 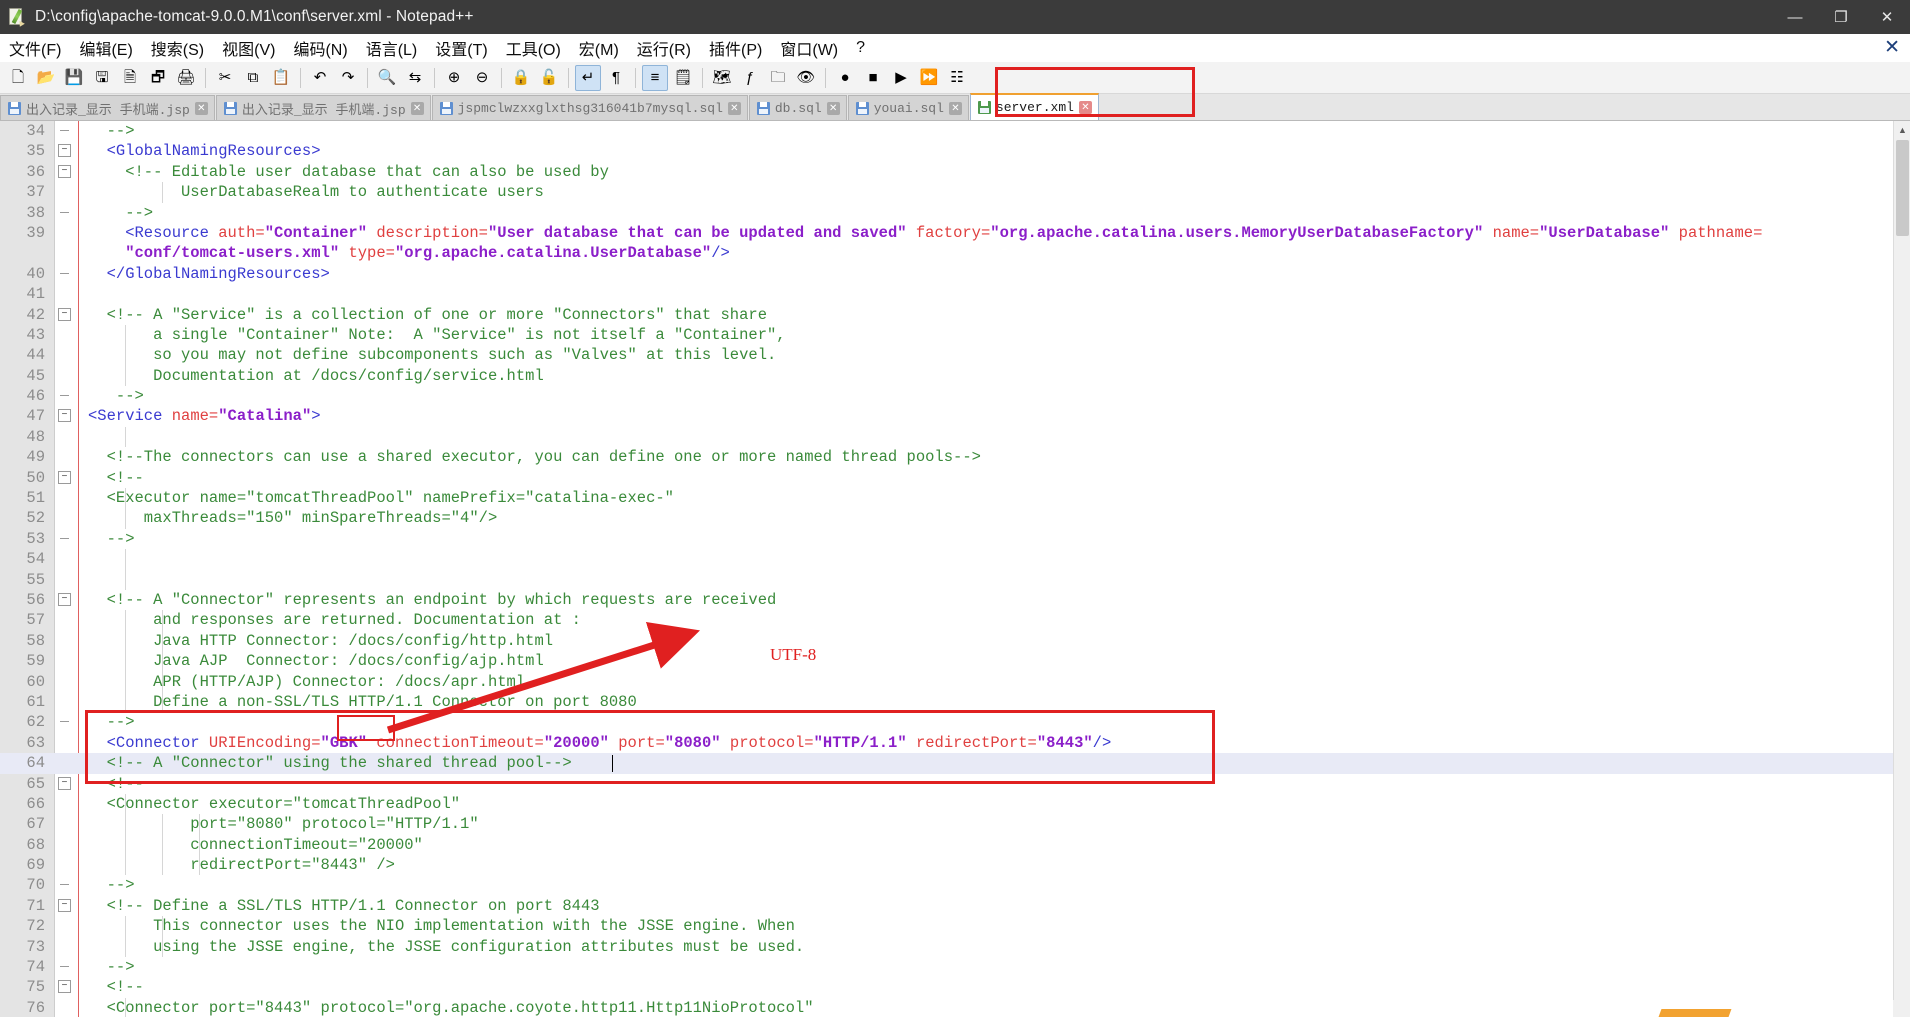 What do you see at coordinates (599, 48) in the screenshot?
I see `menu-macro: 宏(M)` at bounding box center [599, 48].